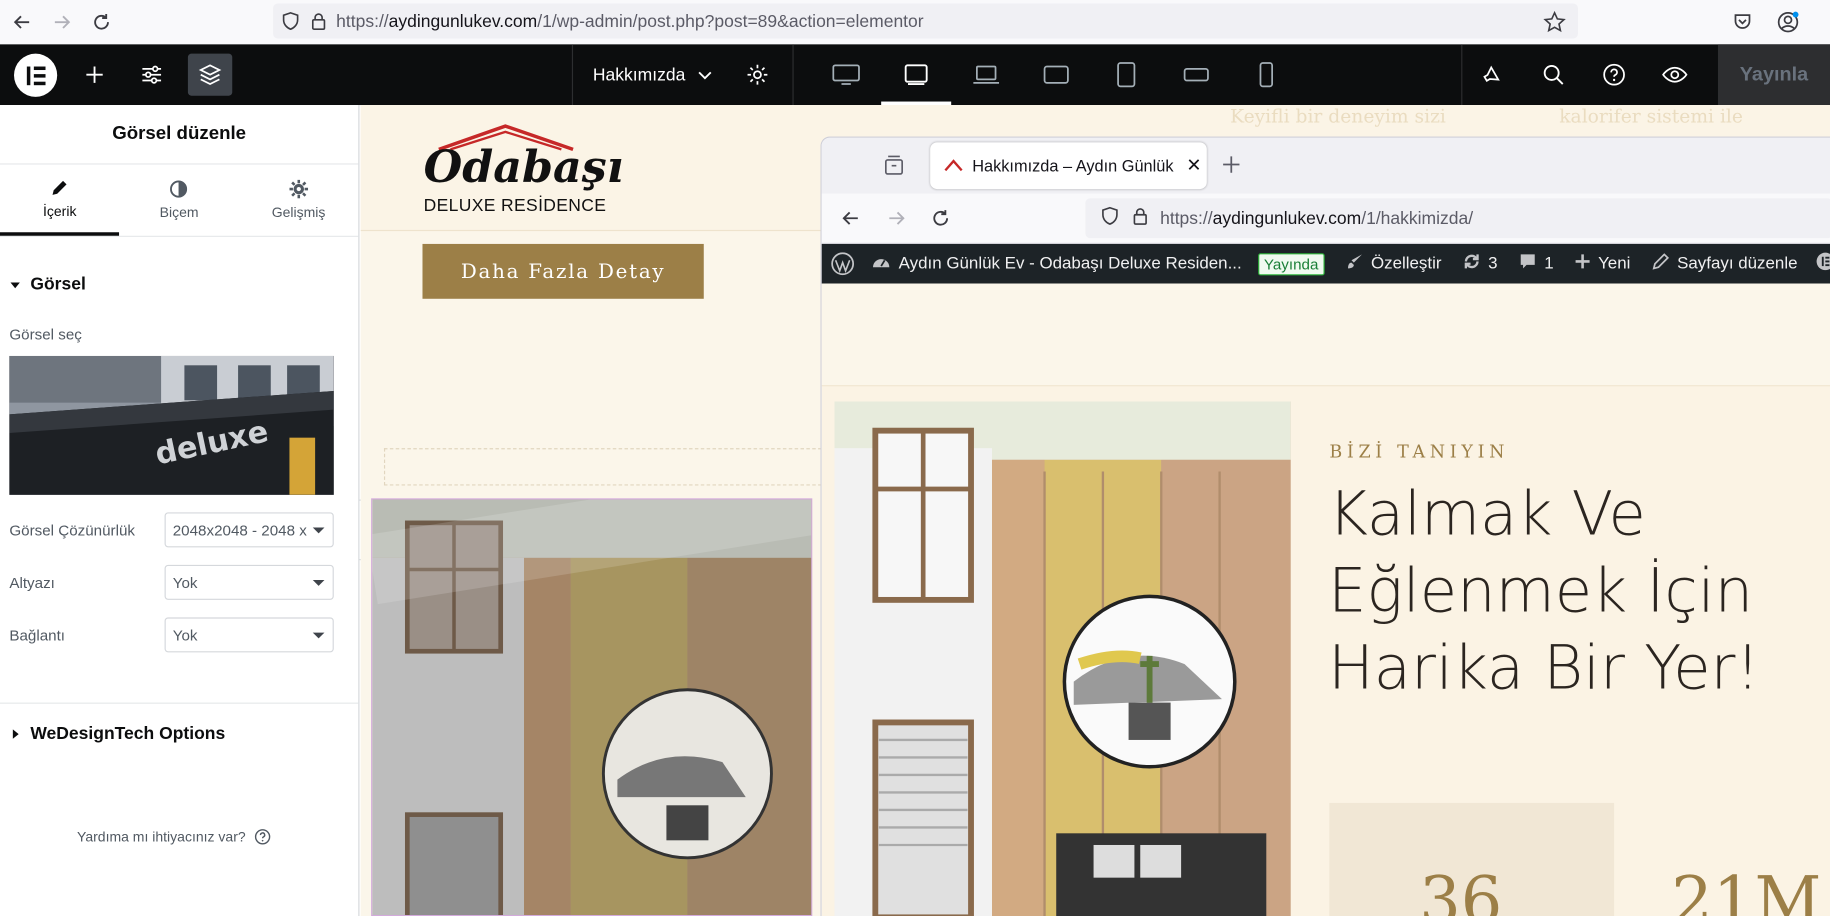 The width and height of the screenshot is (1830, 916). Describe the element at coordinates (178, 200) in the screenshot. I see `tab-style: Biçem` at that location.